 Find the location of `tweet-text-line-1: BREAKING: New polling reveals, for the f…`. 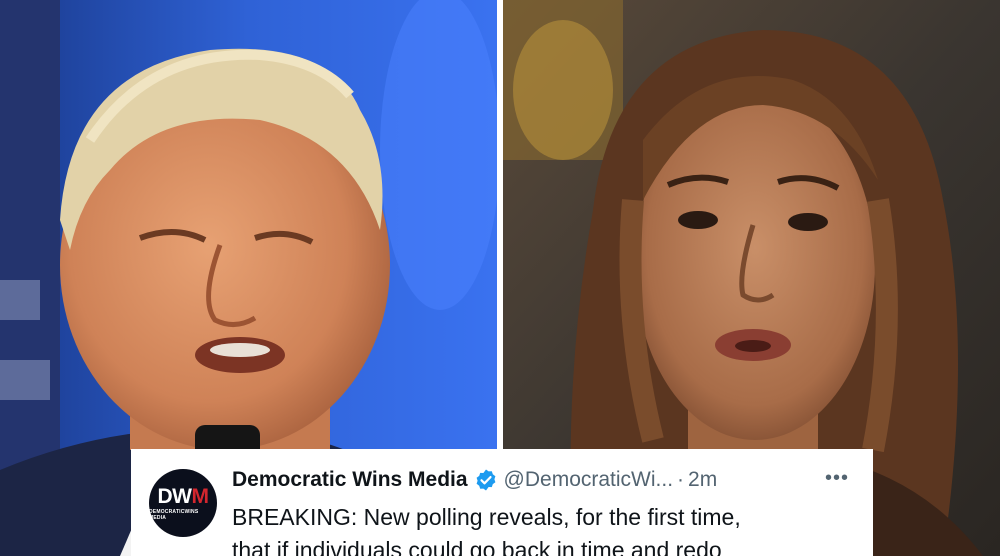

tweet-text-line-1: BREAKING: New polling reveals, for the f… is located at coordinates (486, 517).